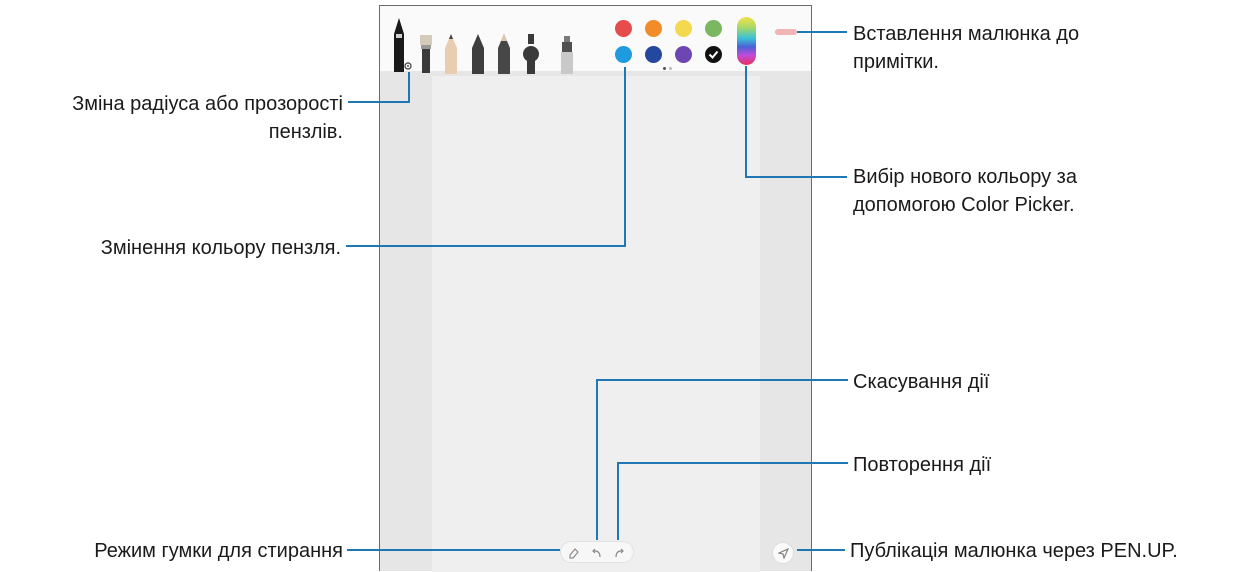  I want to click on callout-brush-color: Змінення кольору пензля., so click(175, 248).